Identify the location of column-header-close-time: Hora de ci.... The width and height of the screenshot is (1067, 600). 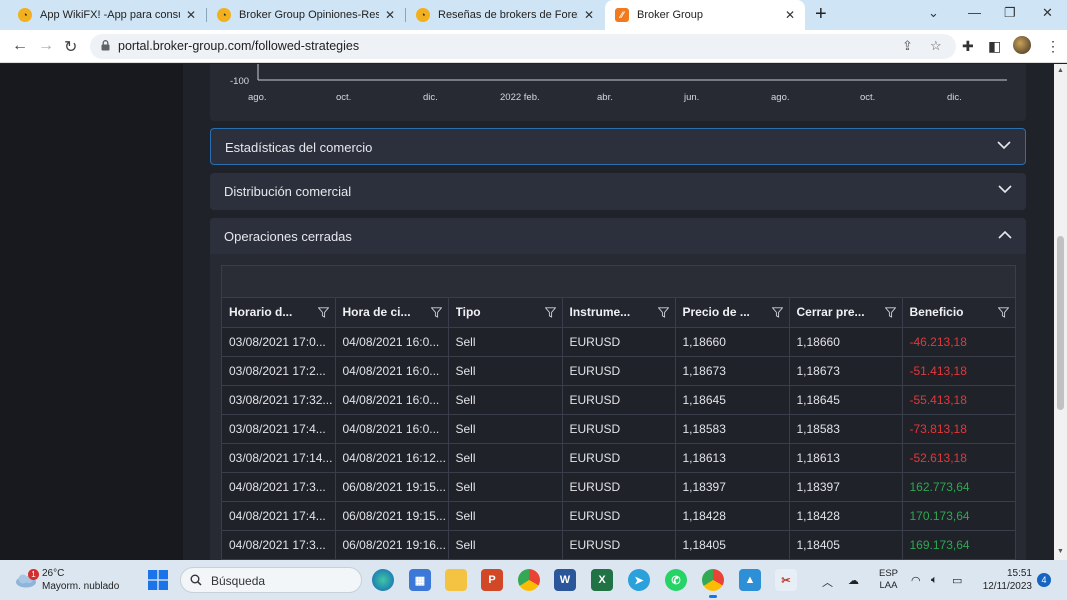
(392, 313).